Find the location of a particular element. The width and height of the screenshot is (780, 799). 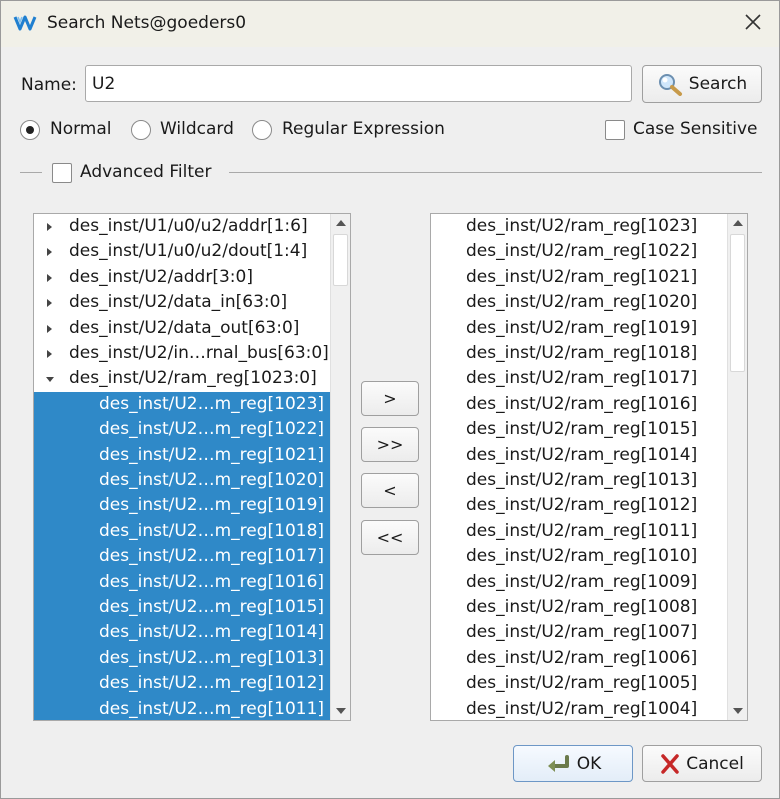

tree-child-label: des_inst/U2…m_reg[1013] is located at coordinates (212, 657).